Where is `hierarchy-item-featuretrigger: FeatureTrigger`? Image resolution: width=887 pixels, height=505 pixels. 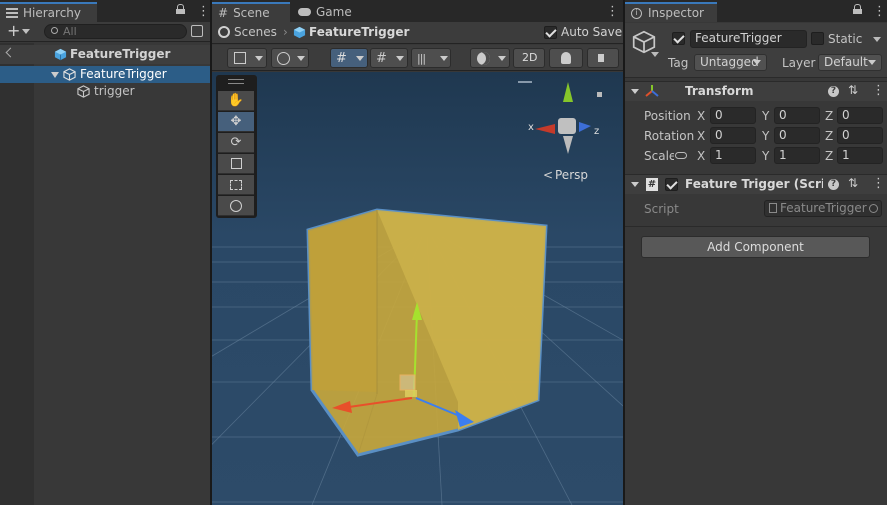 hierarchy-item-featuretrigger: FeatureTrigger is located at coordinates (105, 74).